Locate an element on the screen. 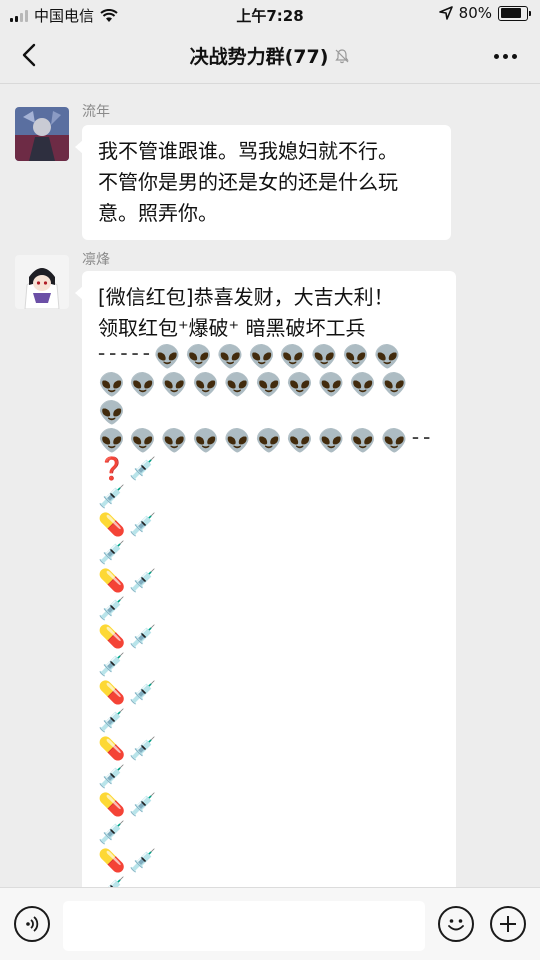 The height and width of the screenshot is (960, 540). message-bubble: 我不管谁跟谁。骂我媳妇就不行。 不管你是男的还是女的还是什么玩 意。照弄你。 is located at coordinates (263, 182).